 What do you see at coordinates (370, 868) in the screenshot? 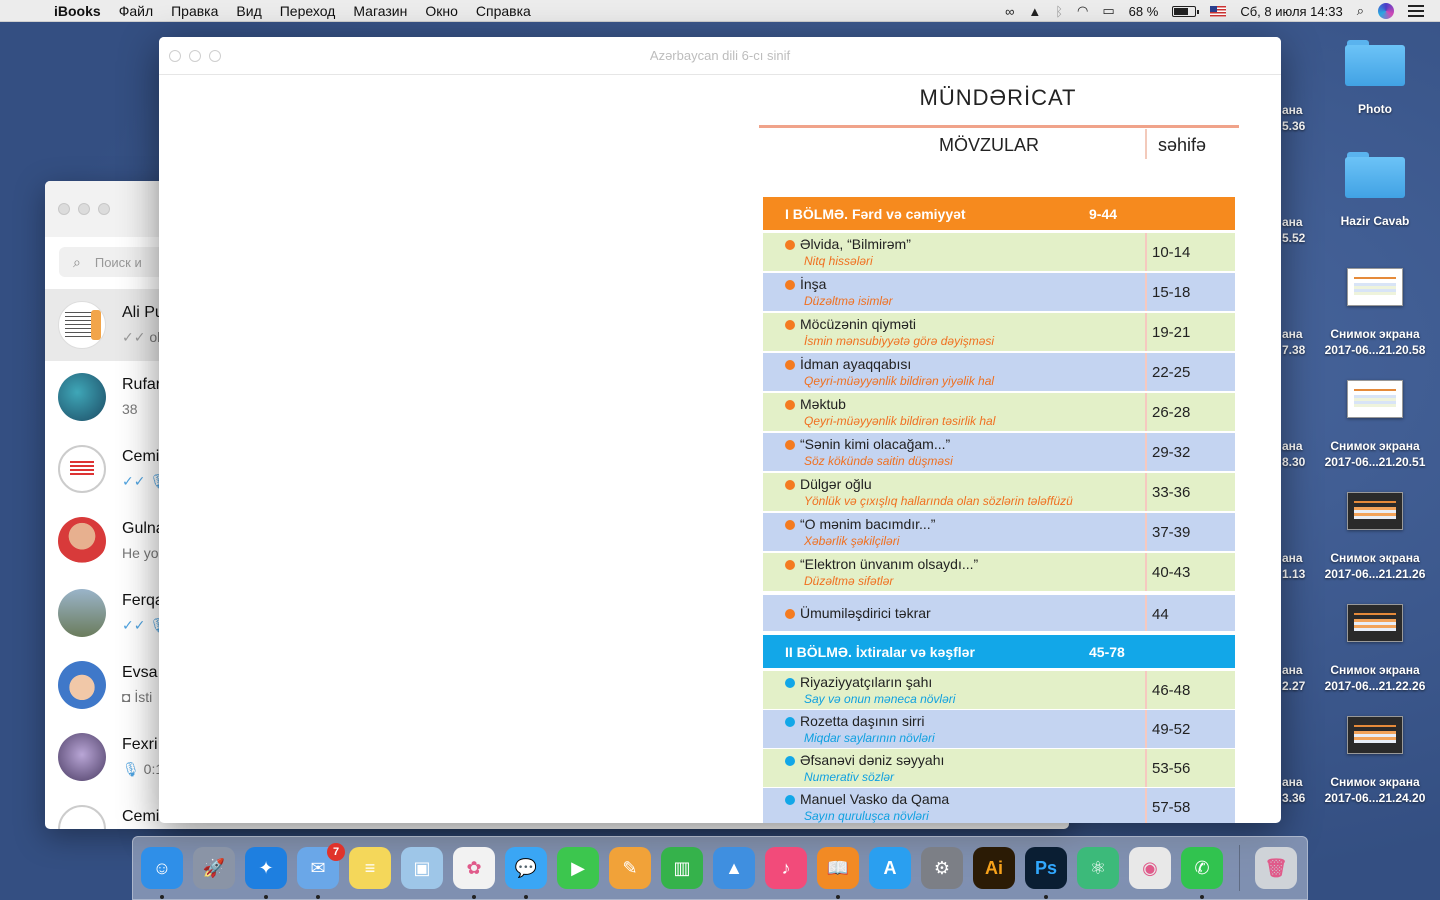
I see `notes-icon: ≡` at bounding box center [370, 868].